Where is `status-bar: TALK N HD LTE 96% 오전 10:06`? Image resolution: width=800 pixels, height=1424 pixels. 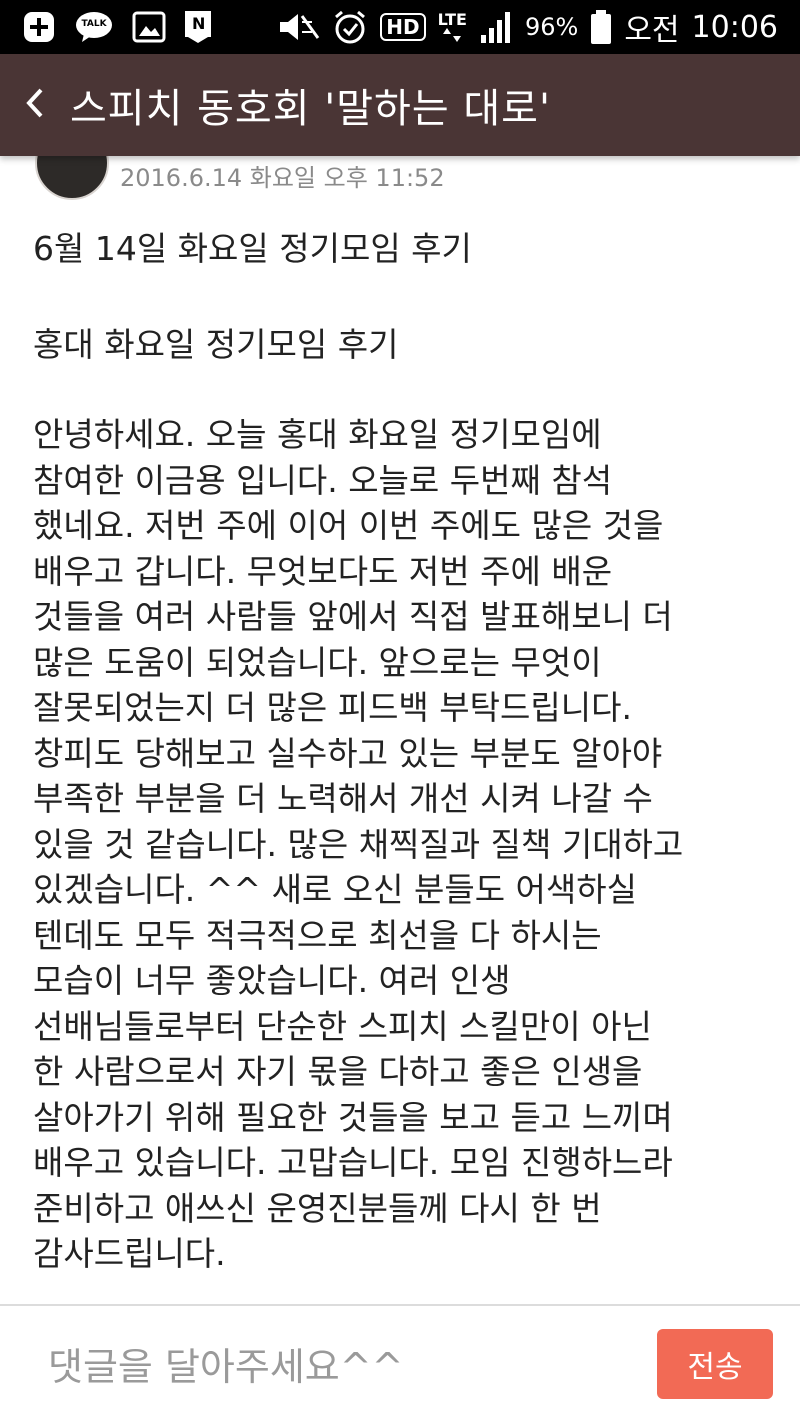
status-bar: TALK N HD LTE 96% 오전 10:06 is located at coordinates (400, 27).